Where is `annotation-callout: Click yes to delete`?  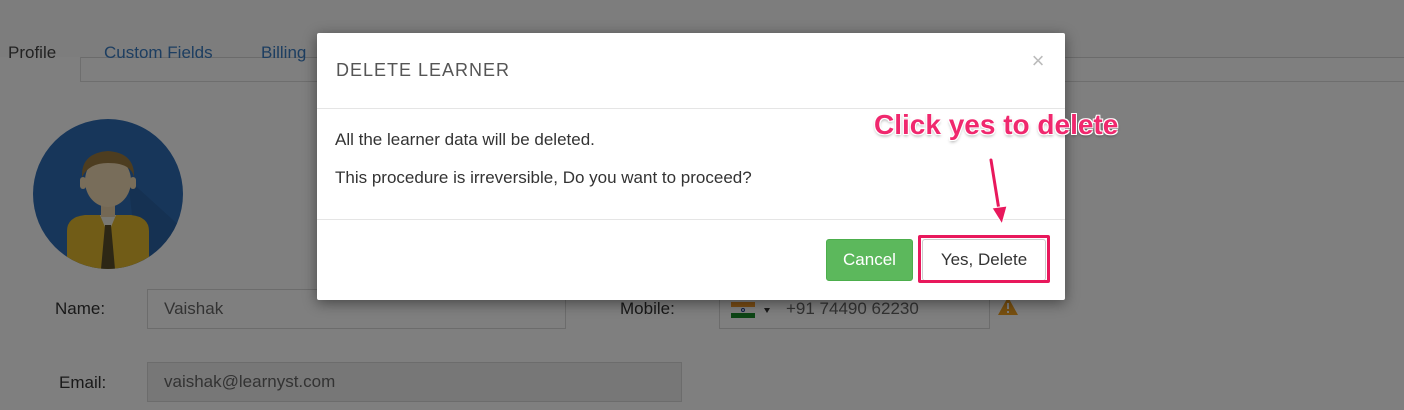
annotation-callout: Click yes to delete is located at coordinates (996, 124).